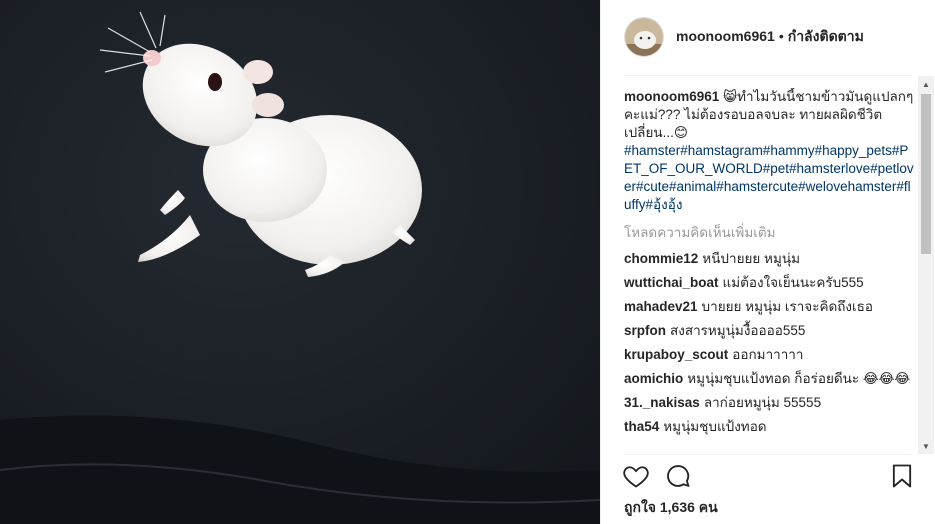 This screenshot has height=524, width=935. I want to click on header-text: moonoom6961 • กำลังติดตาม, so click(770, 37).